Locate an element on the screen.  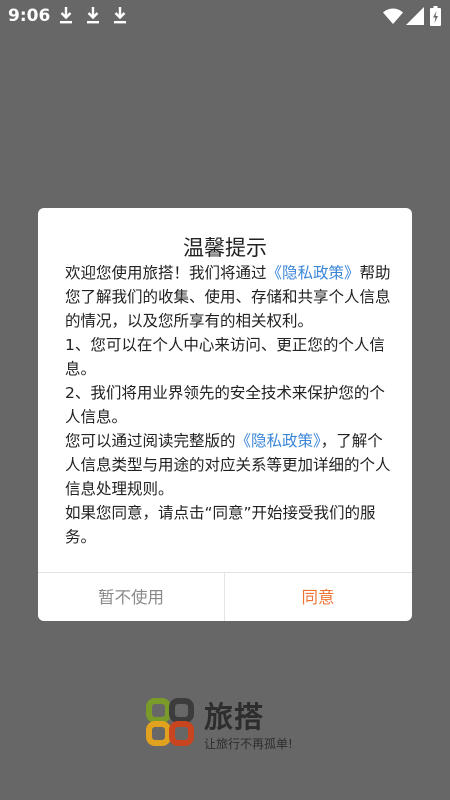
signal-icon is located at coordinates (415, 16).